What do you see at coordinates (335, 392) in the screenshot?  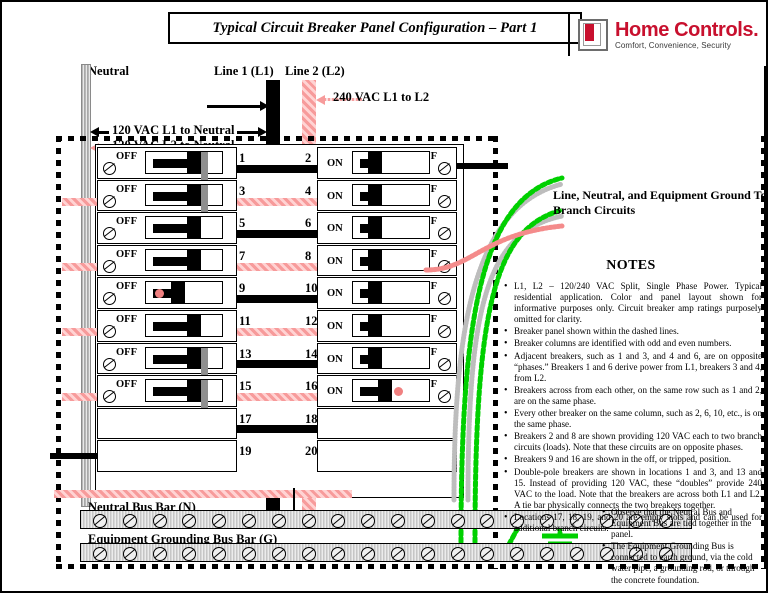 I see `breaker-16-on-label: ON` at bounding box center [335, 392].